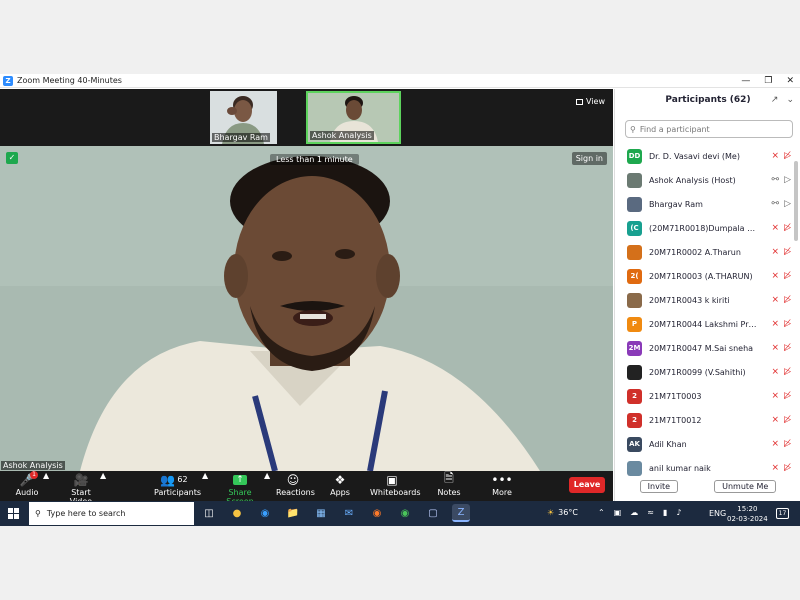 This screenshot has height=600, width=800. I want to click on taskbar-search-placeholder: Type here to search, so click(86, 513).